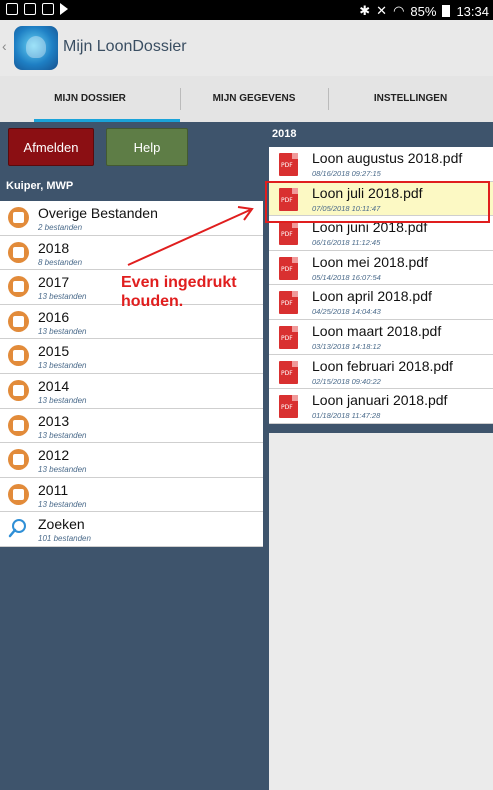  I want to click on app-logo, so click(36, 48).